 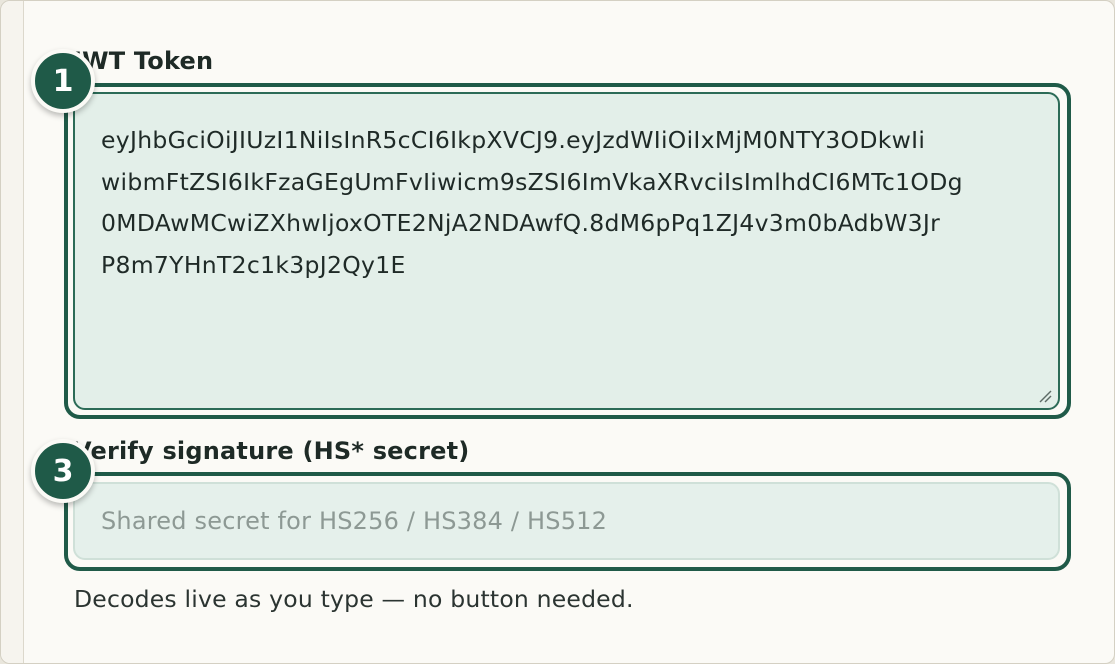 What do you see at coordinates (271, 451) in the screenshot?
I see `secret-field-label: Verify signature (HS* secret)` at bounding box center [271, 451].